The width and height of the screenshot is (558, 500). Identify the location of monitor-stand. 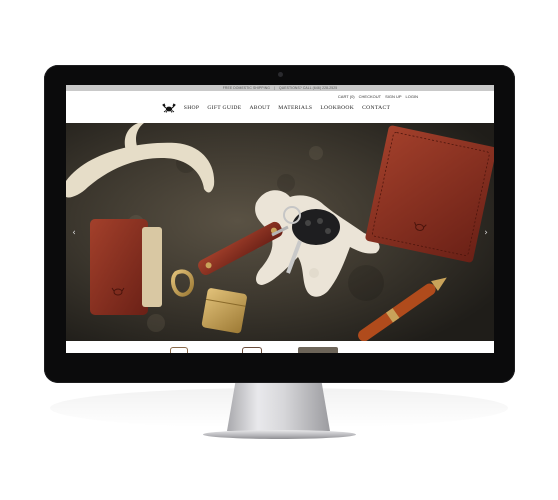
(278, 407).